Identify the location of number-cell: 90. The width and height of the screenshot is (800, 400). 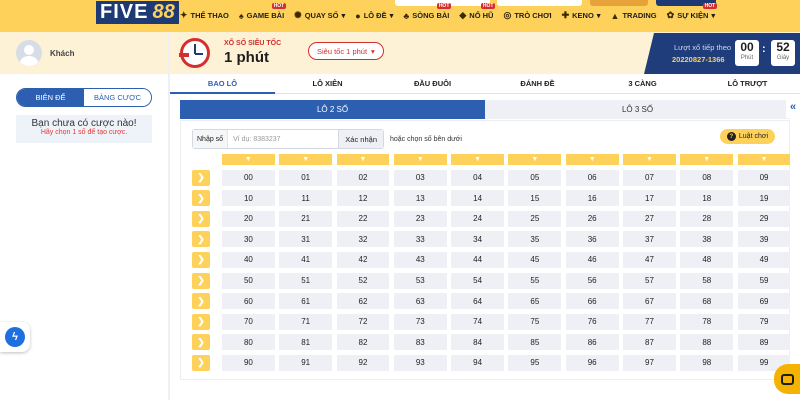
(248, 362).